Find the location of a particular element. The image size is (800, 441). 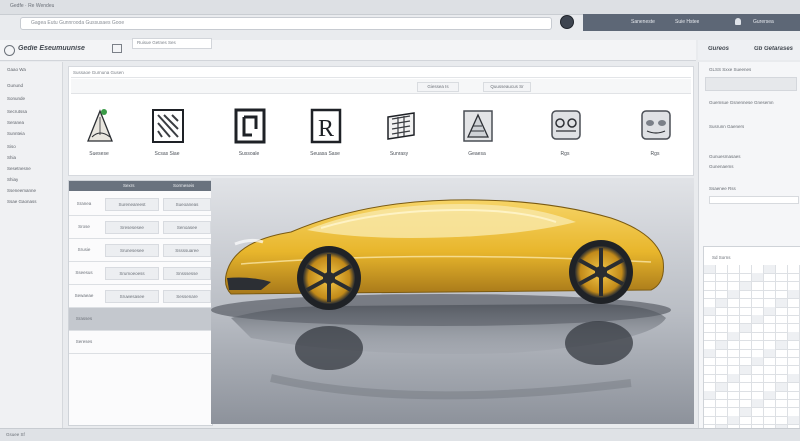

svg-text: R is located at coordinates (326, 129).